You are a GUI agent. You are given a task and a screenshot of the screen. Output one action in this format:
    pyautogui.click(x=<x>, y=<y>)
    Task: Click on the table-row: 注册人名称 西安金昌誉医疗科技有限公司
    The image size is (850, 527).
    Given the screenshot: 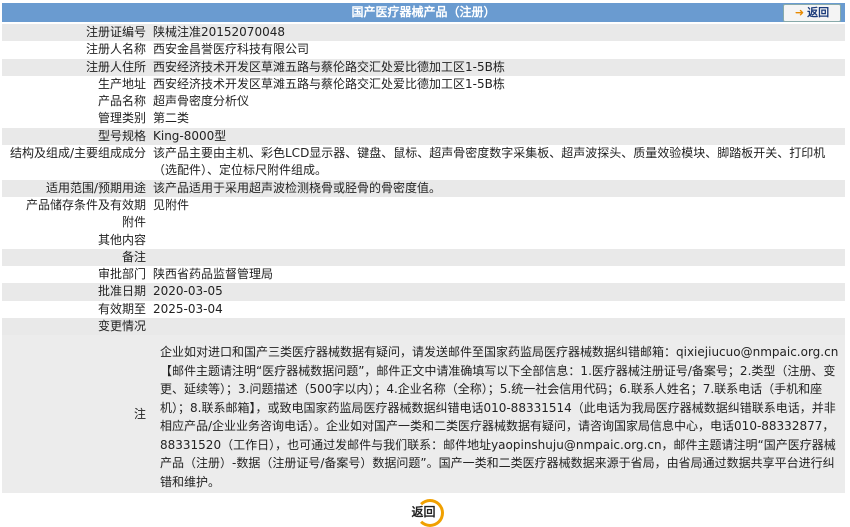 What is the action you would take?
    pyautogui.click(x=423, y=49)
    